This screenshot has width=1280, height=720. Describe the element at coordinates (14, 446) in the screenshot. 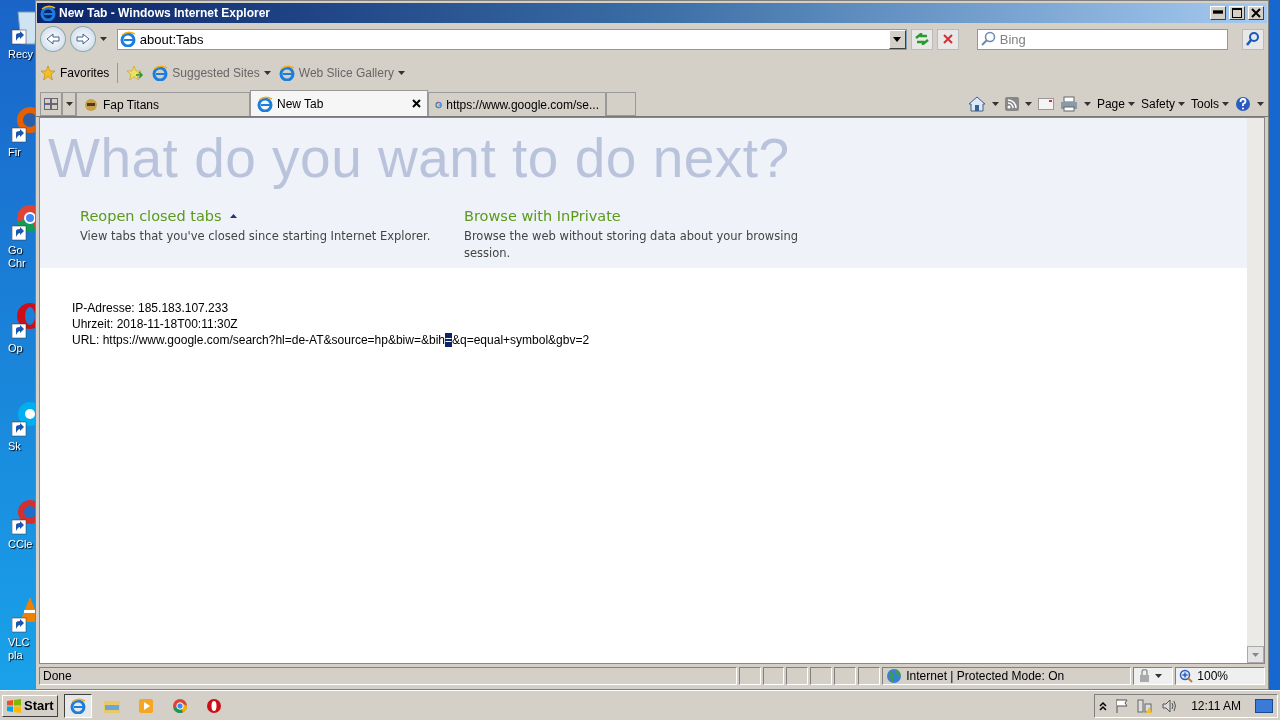

I see `desktop-icon-label: Sk` at that location.